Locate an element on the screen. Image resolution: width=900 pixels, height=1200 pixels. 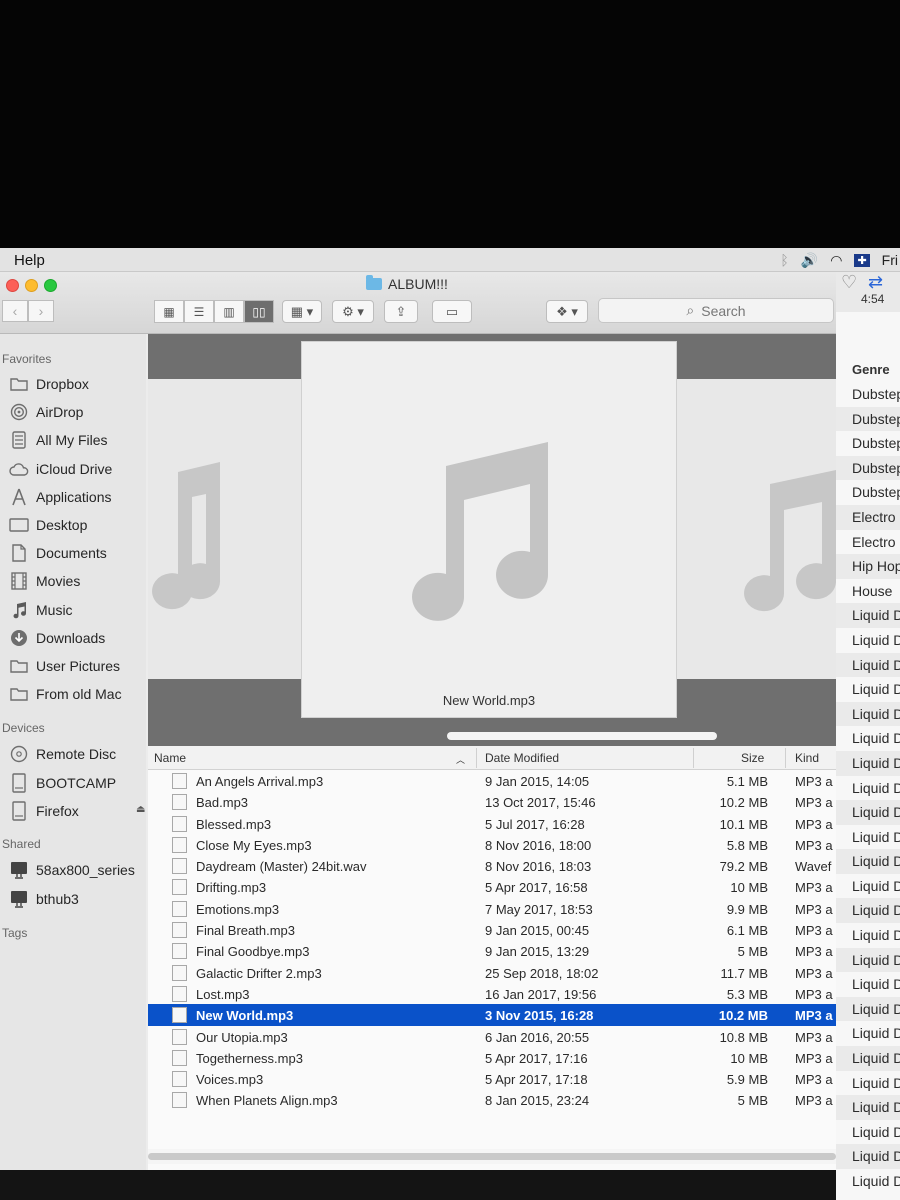
menu-help: Help is located at coordinates (29, 260).